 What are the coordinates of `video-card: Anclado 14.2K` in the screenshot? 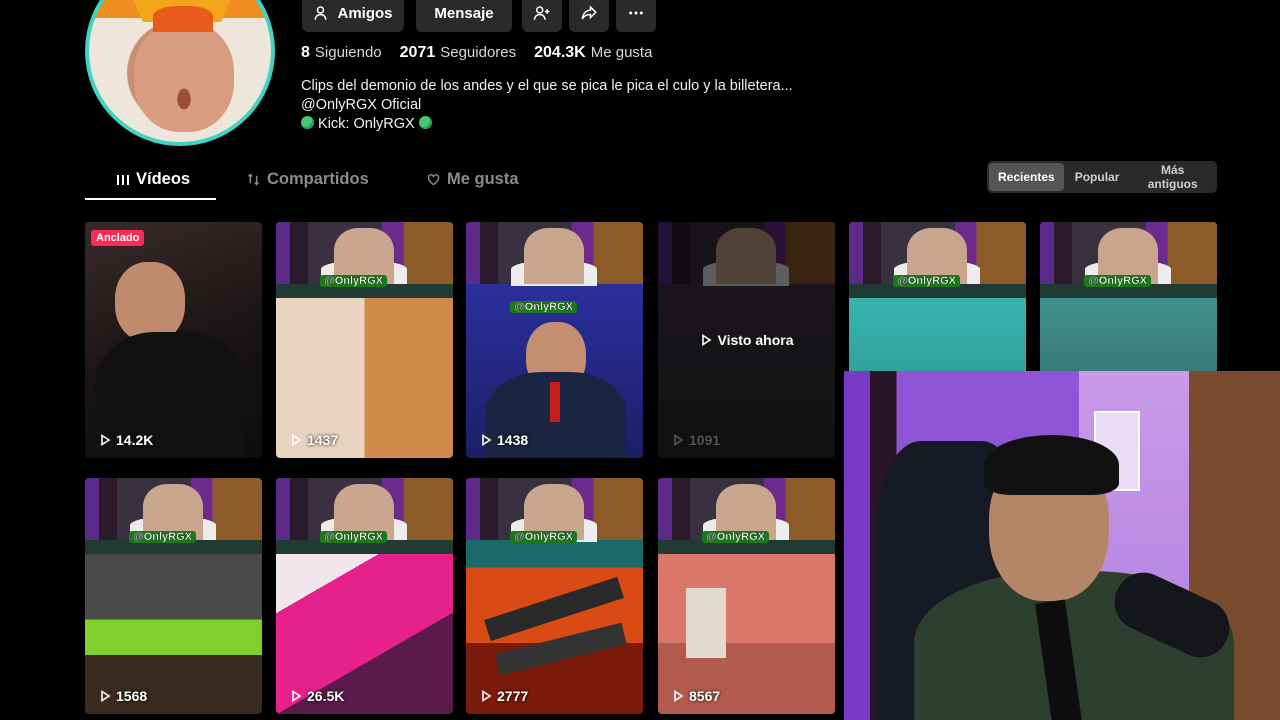 It's located at (173, 340).